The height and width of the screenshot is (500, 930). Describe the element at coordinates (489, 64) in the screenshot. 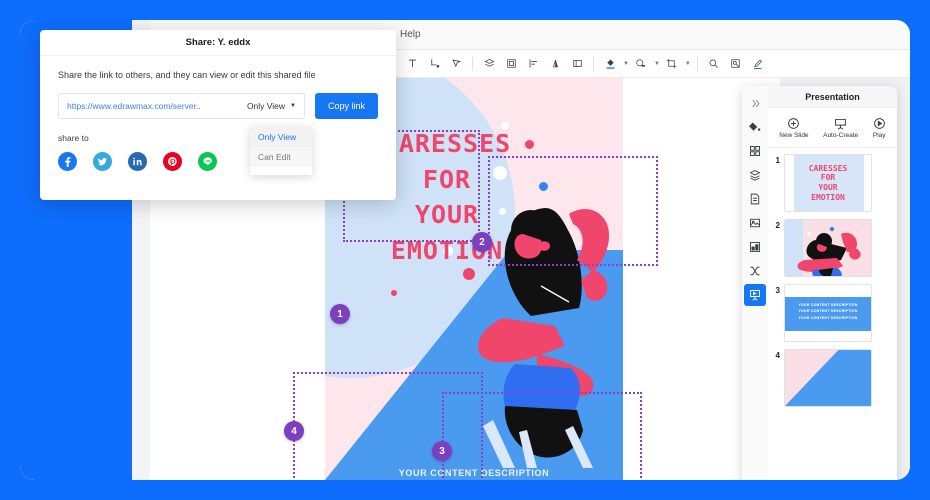

I see `layers-icon` at that location.